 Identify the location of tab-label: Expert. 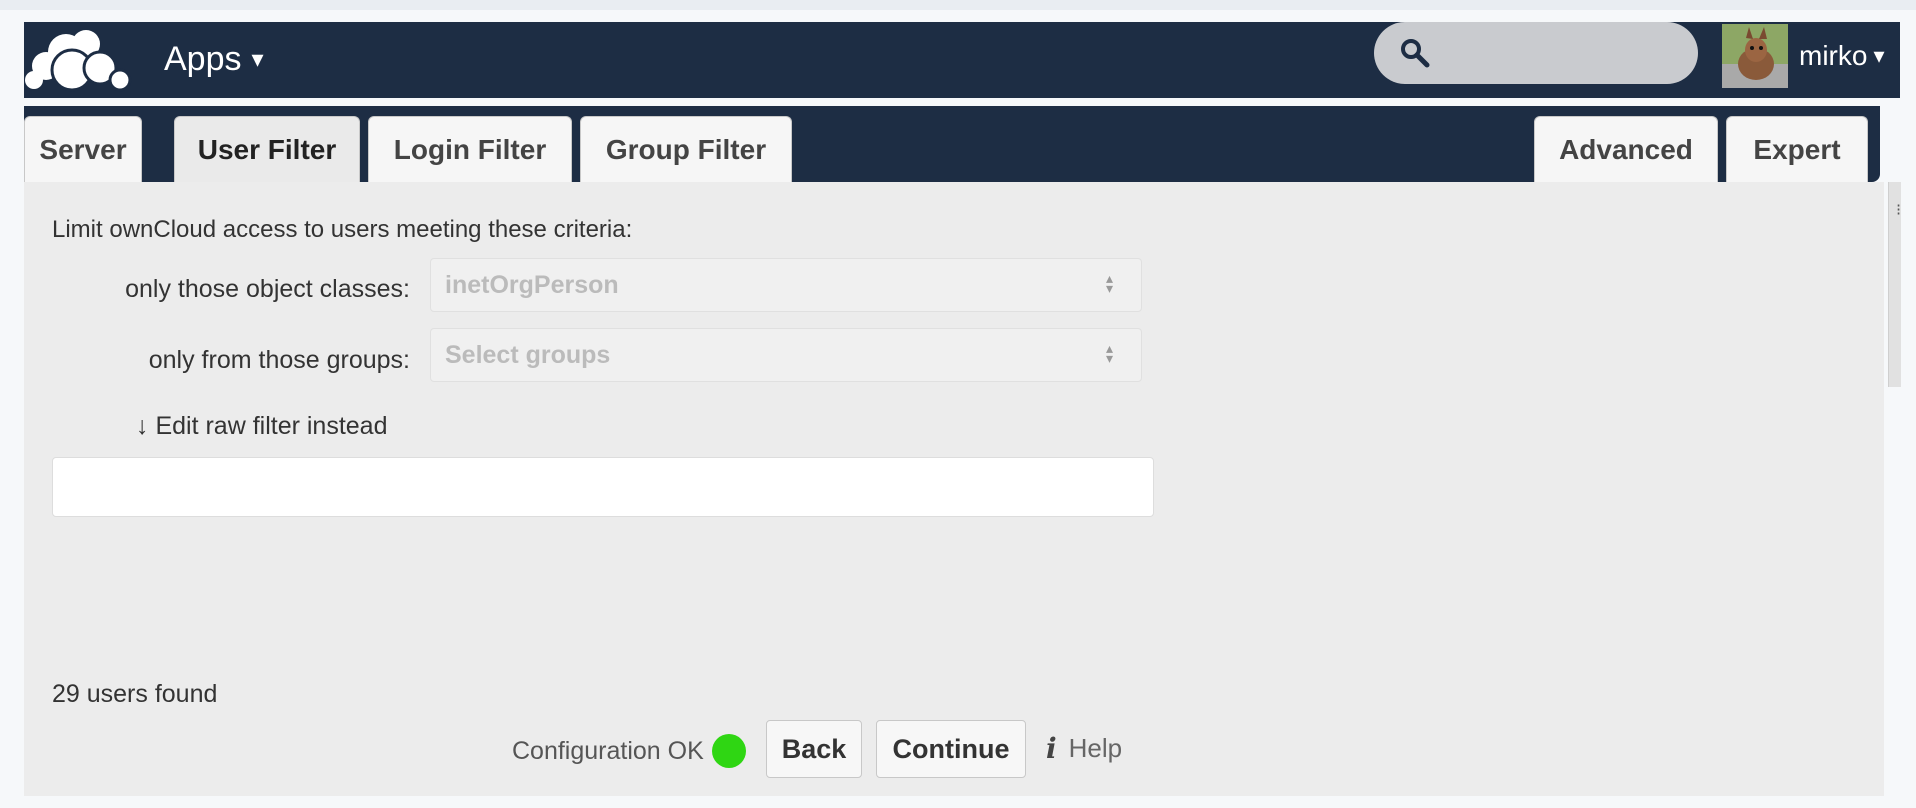
(1797, 149).